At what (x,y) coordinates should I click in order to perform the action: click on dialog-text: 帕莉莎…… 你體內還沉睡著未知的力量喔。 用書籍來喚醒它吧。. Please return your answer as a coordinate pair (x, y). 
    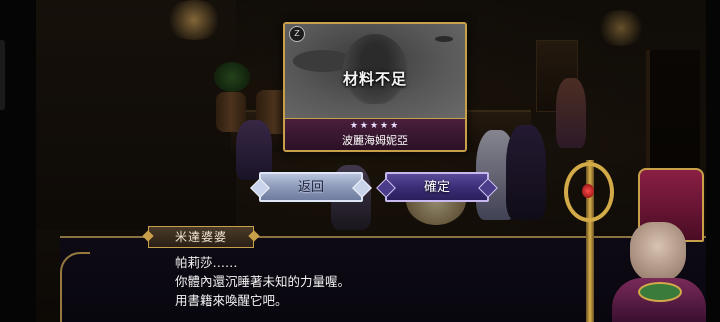
    Looking at the image, I should click on (375, 281).